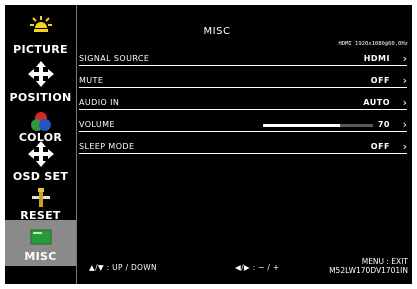 This screenshot has width=417, height=289. Describe the element at coordinates (97, 124) in the screenshot. I see `row-label: VOLUME` at that location.